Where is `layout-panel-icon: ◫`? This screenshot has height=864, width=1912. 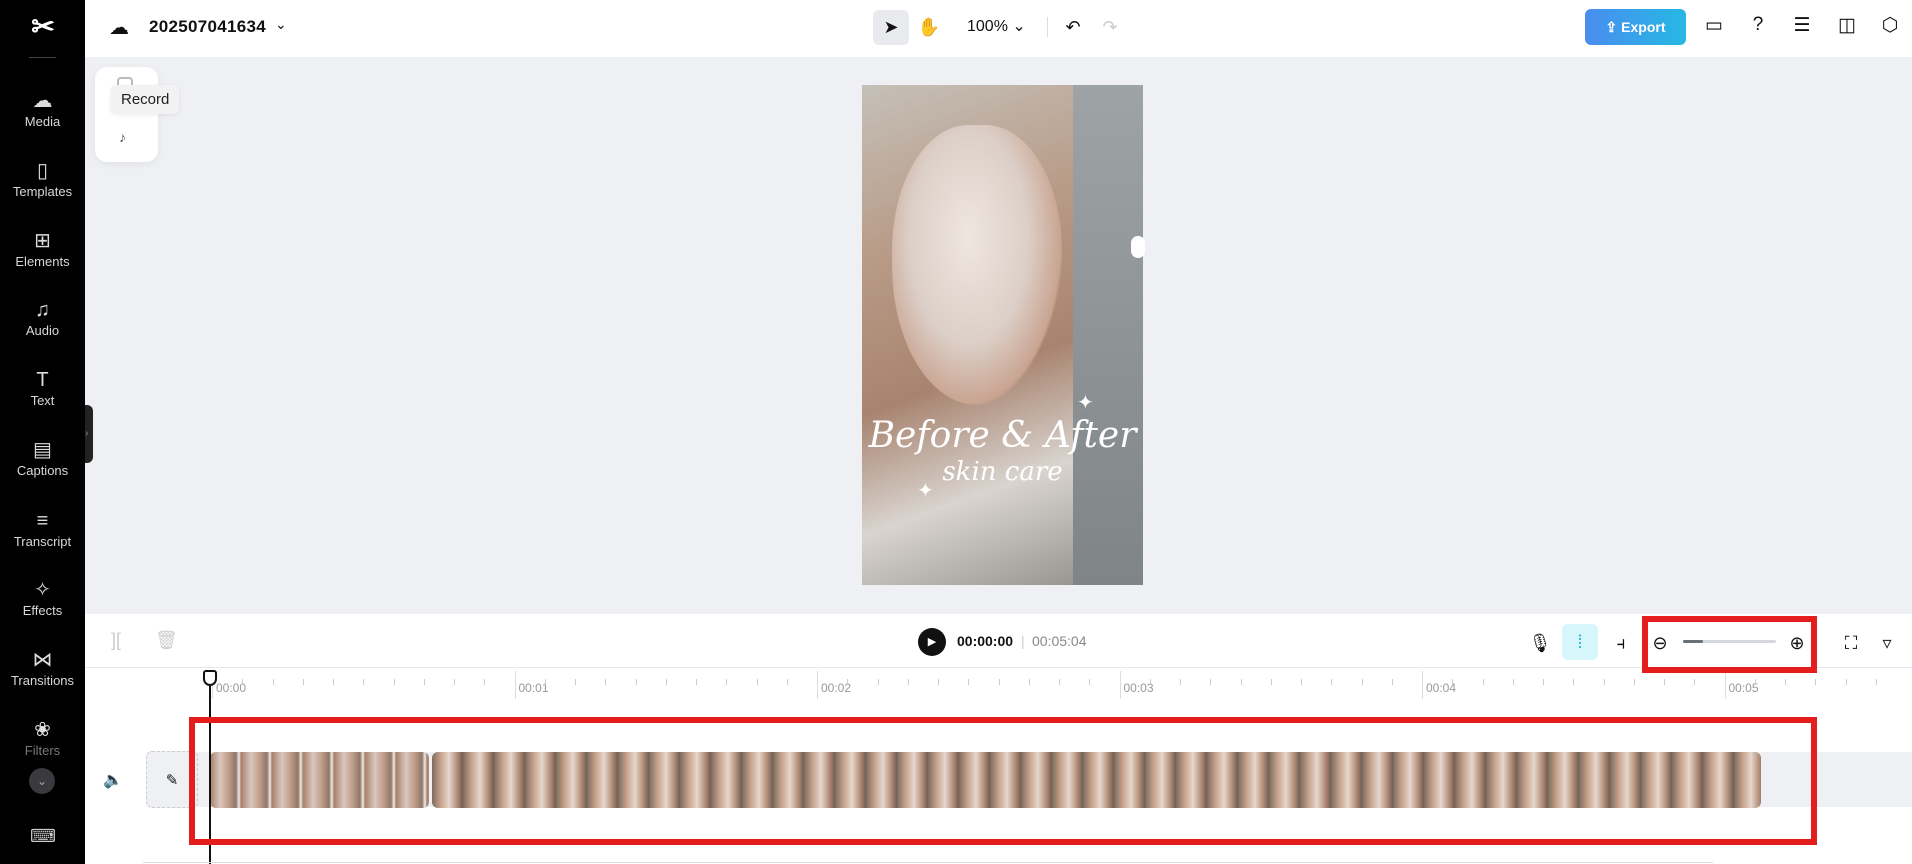
layout-panel-icon: ◫ is located at coordinates (1847, 25).